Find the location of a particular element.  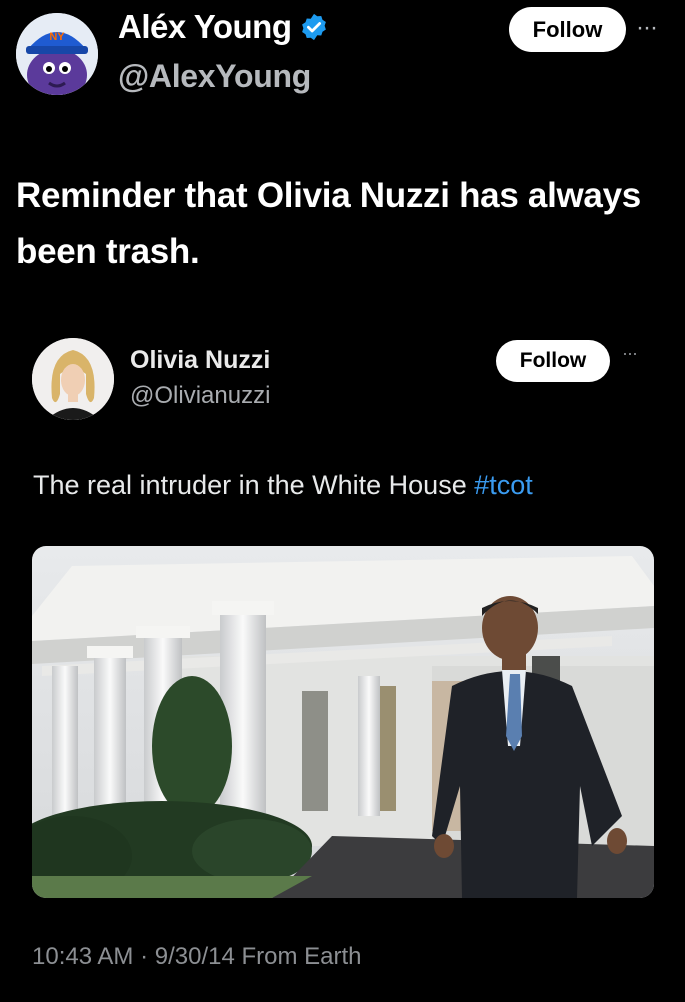

verified-badge-icon is located at coordinates (314, 27).